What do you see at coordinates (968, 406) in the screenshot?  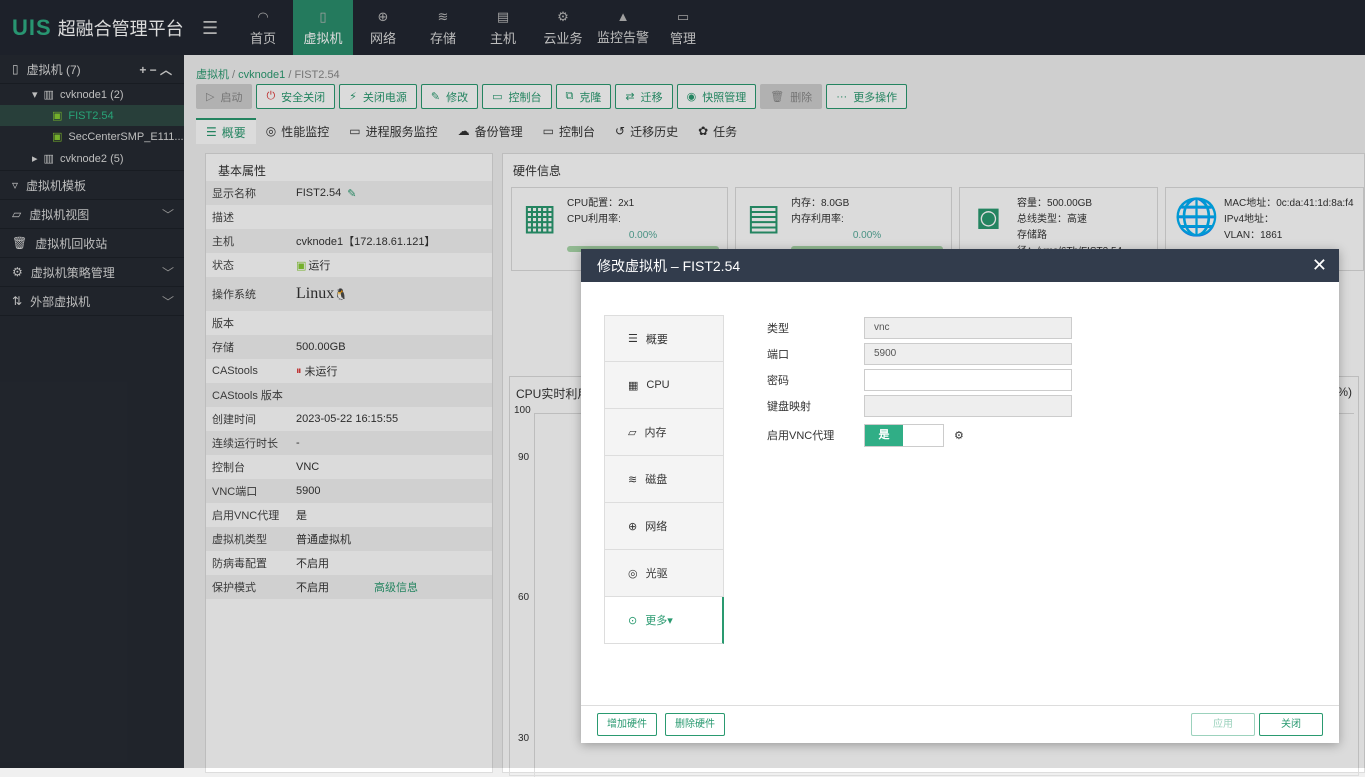 I see `keymap-field` at bounding box center [968, 406].